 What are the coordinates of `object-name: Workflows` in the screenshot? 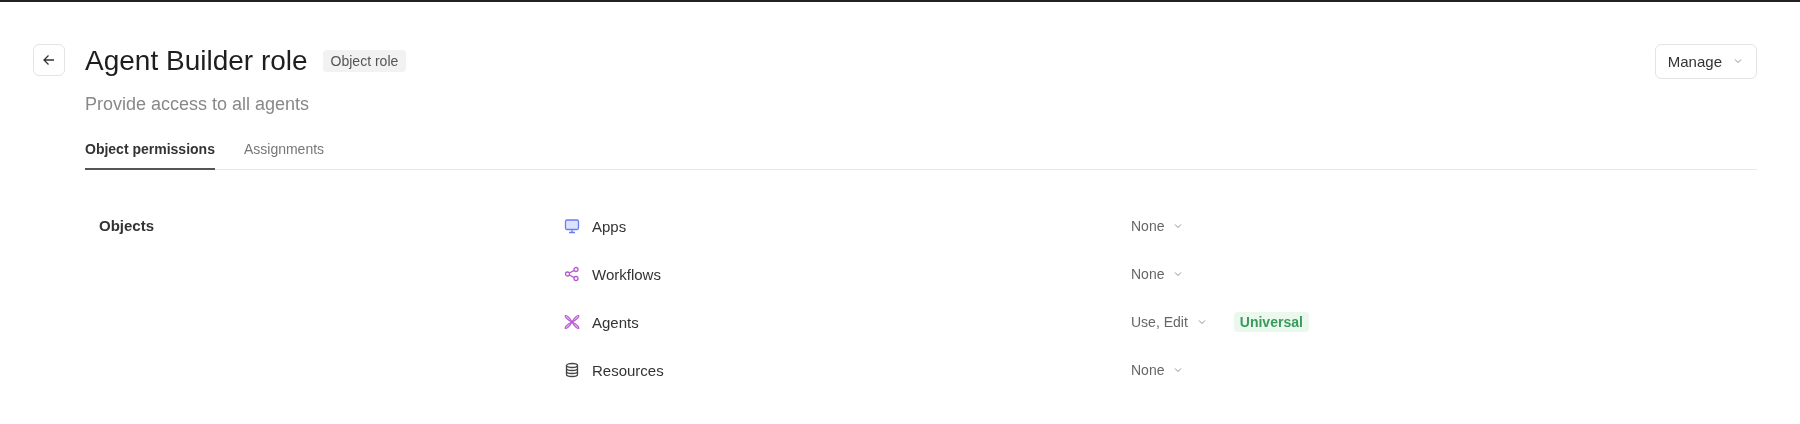 It's located at (626, 274).